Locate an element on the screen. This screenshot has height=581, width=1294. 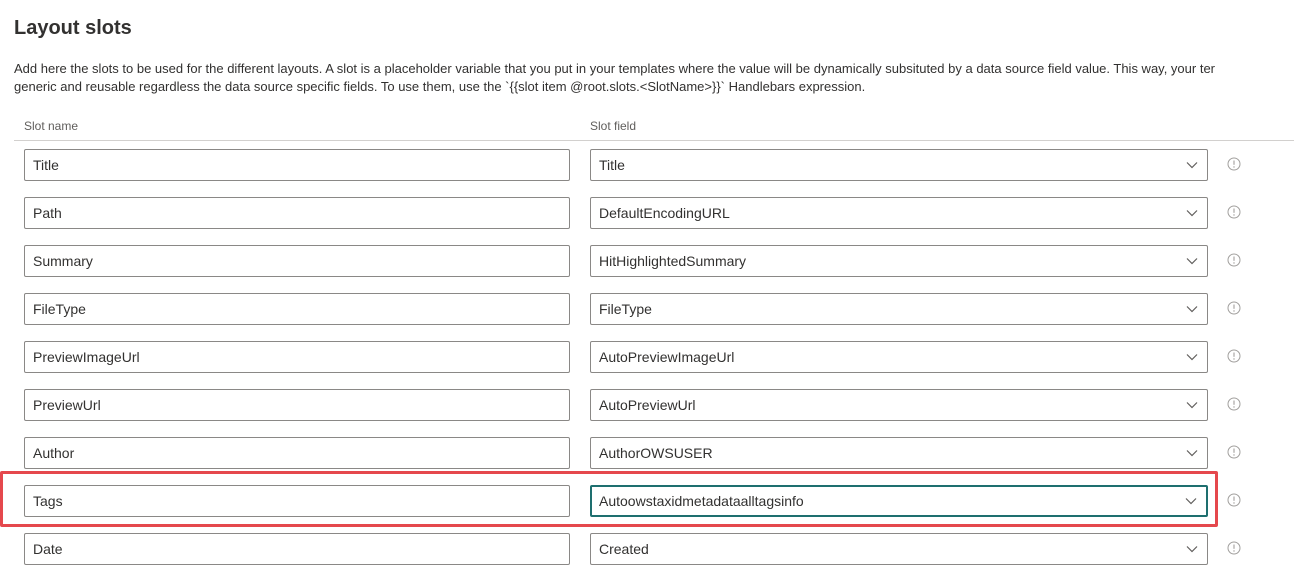
page-title: Layout slots is located at coordinates (73, 28).